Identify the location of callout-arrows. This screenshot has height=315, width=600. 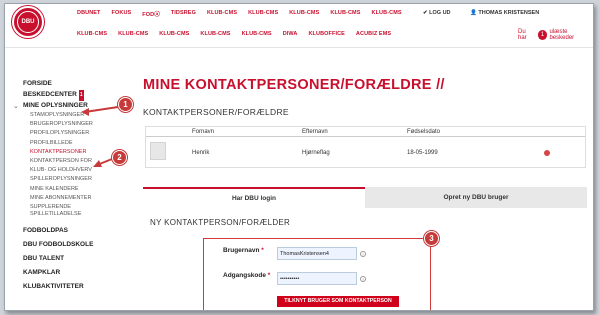
(100, 136).